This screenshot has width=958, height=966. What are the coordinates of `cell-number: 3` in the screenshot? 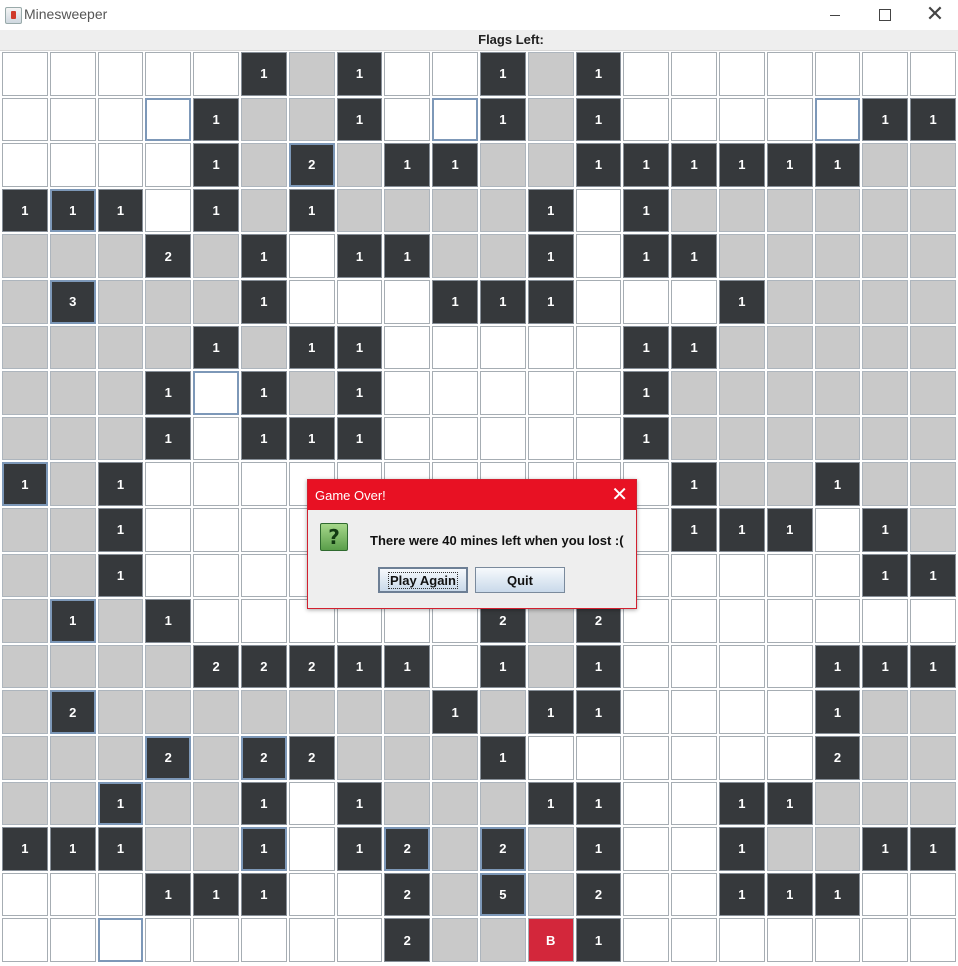 It's located at (72, 302).